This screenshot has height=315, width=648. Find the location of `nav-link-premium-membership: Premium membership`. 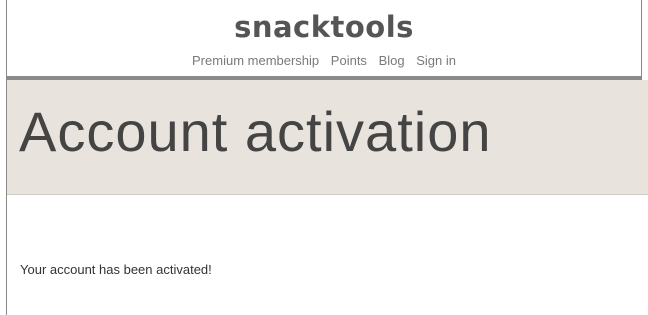

nav-link-premium-membership: Premium membership is located at coordinates (255, 60).